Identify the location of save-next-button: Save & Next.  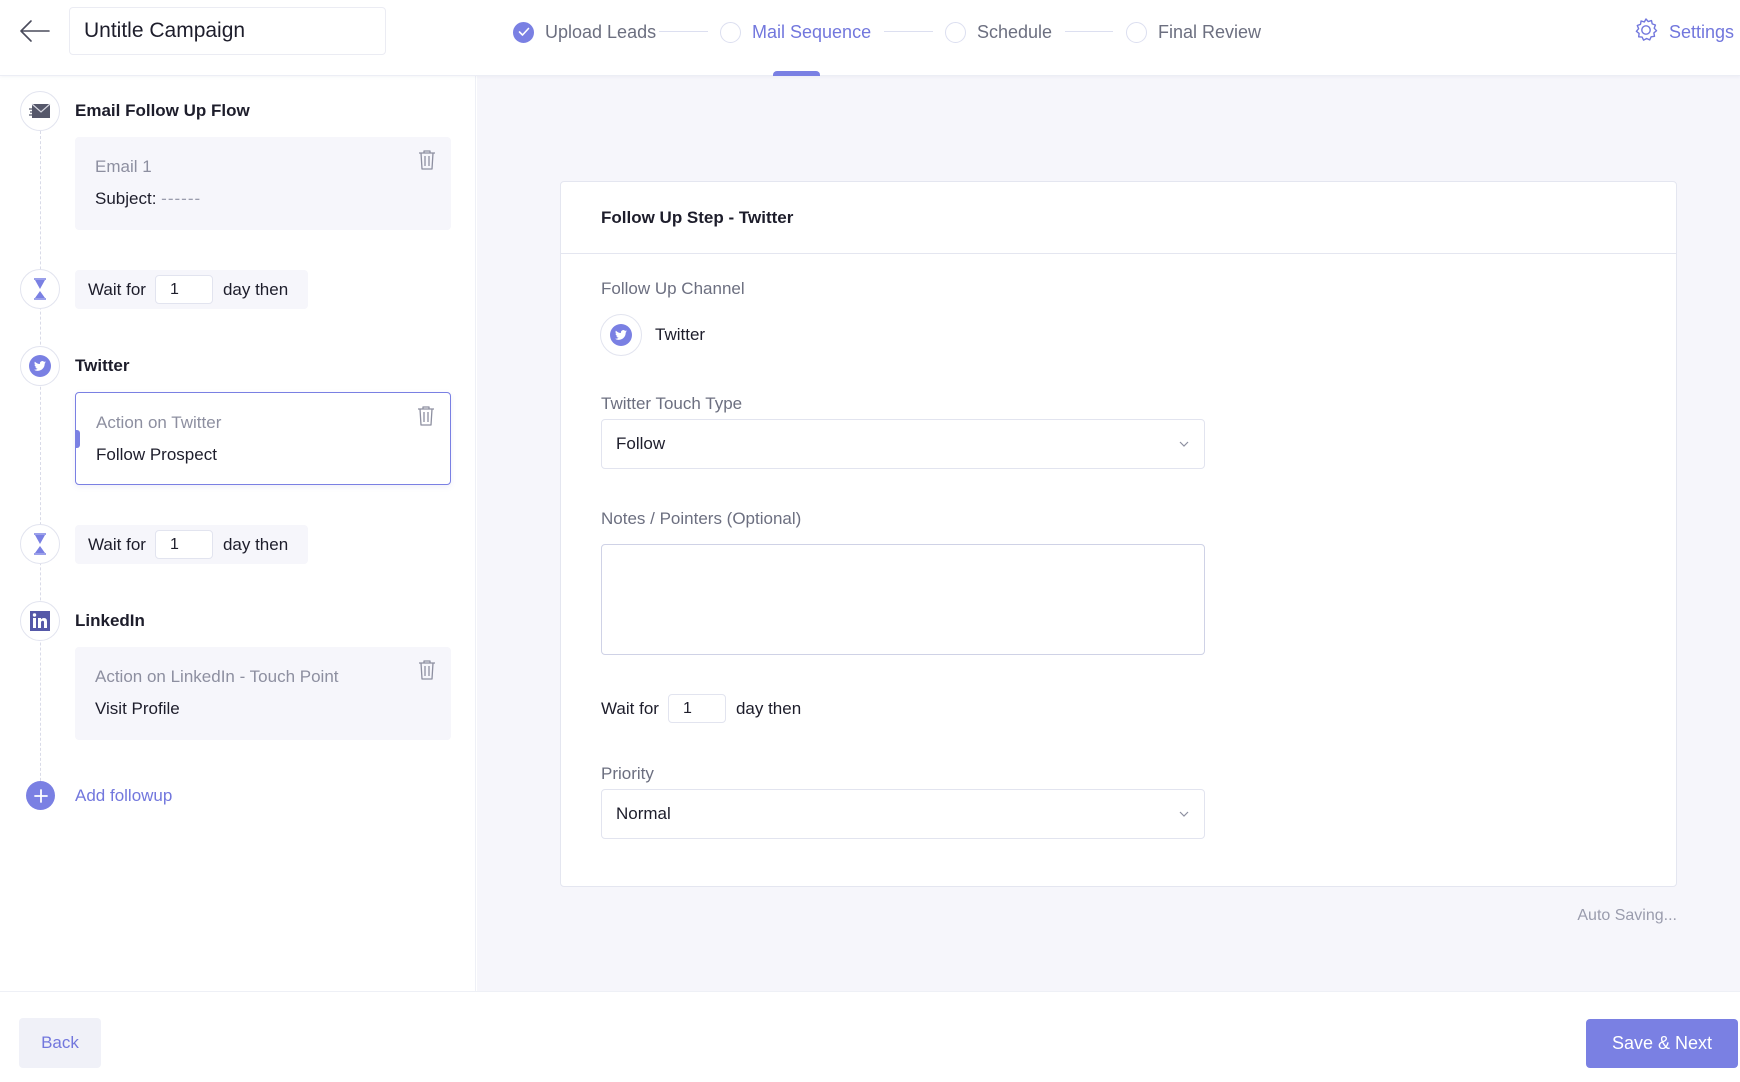
(1662, 1043).